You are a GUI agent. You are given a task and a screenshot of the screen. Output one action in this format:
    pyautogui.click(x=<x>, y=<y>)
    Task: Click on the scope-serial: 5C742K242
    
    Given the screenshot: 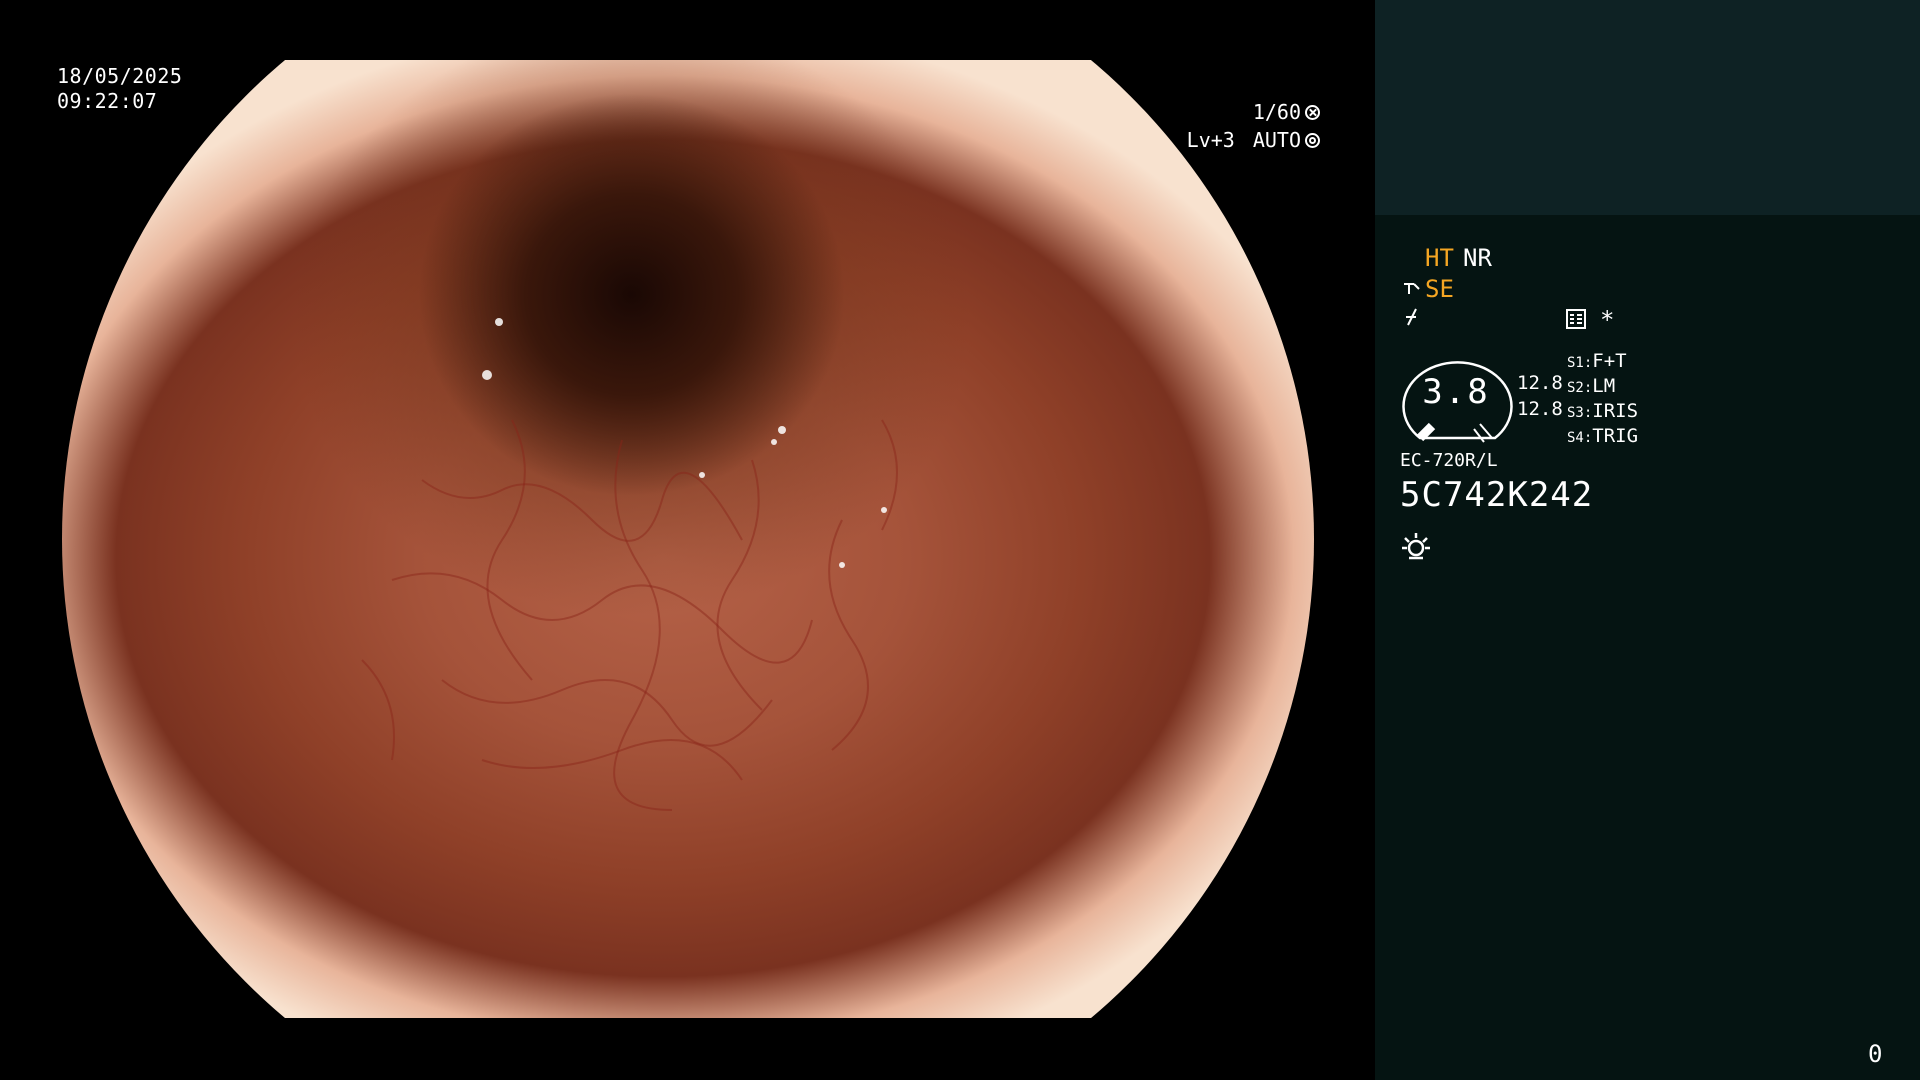 What is the action you would take?
    pyautogui.click(x=1497, y=495)
    